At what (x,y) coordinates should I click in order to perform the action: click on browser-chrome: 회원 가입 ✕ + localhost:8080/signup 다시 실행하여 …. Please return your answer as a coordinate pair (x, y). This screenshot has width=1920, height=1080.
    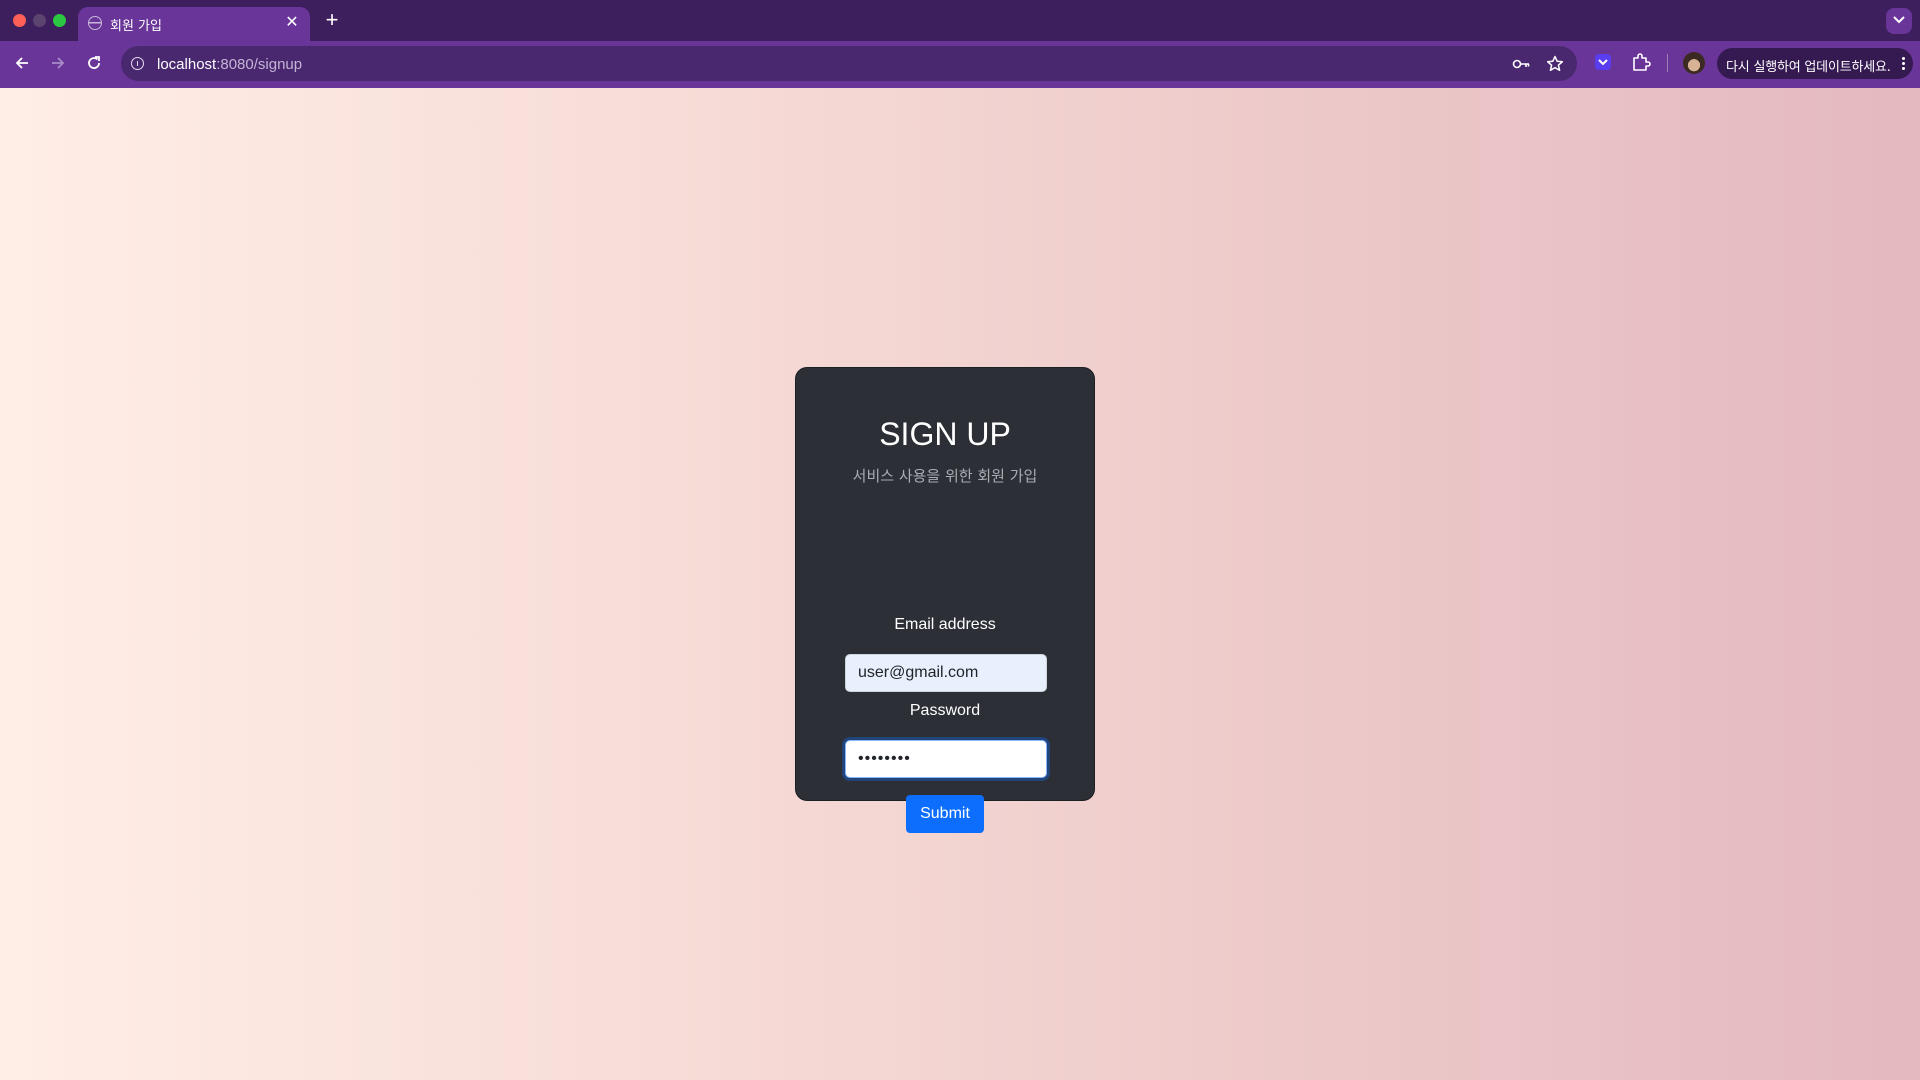
    Looking at the image, I should click on (960, 44).